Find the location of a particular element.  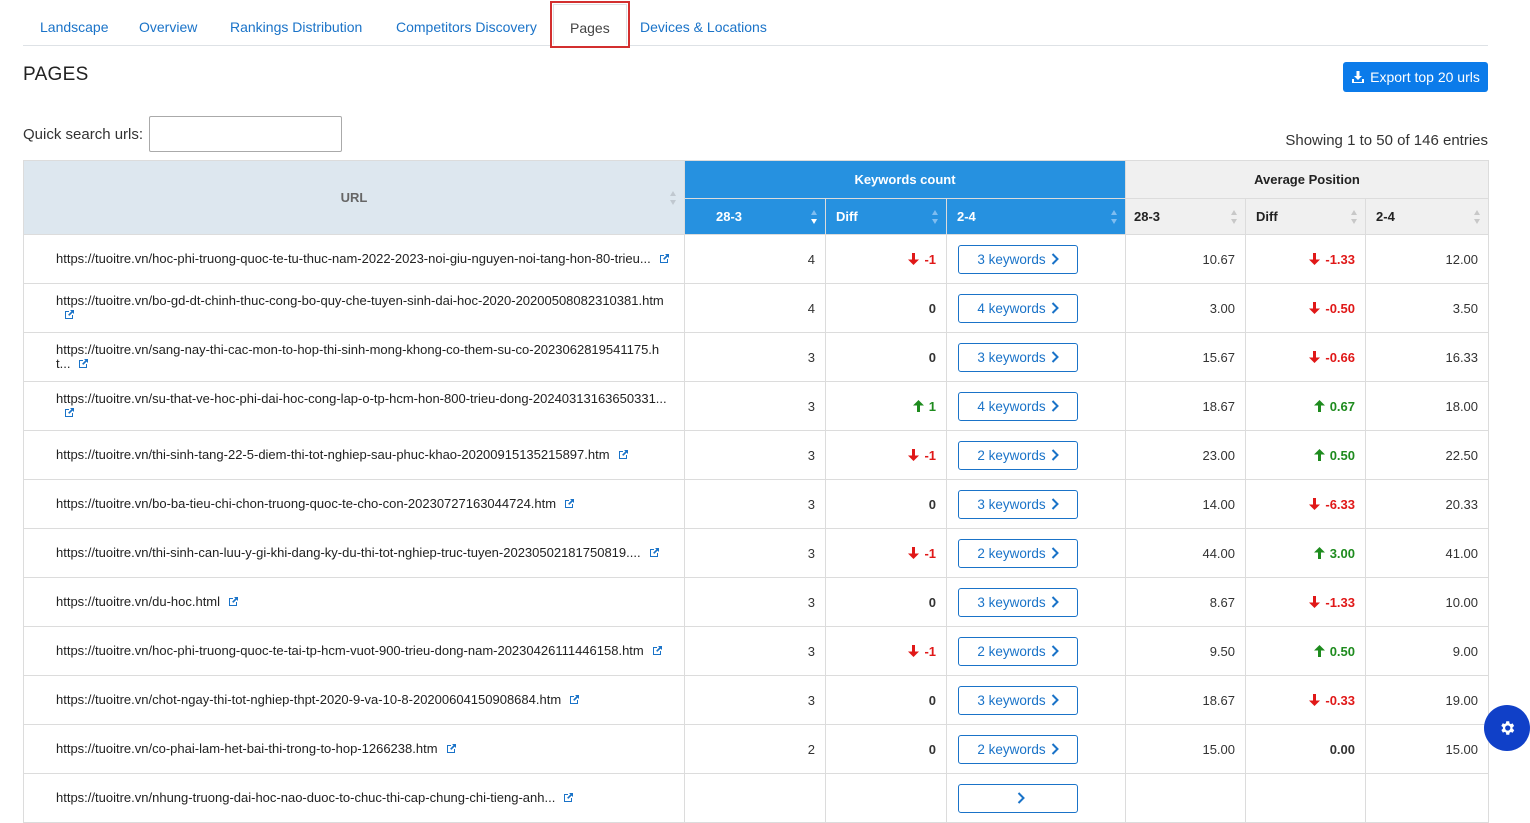

export-button: Export top 20 urls is located at coordinates (1415, 77).